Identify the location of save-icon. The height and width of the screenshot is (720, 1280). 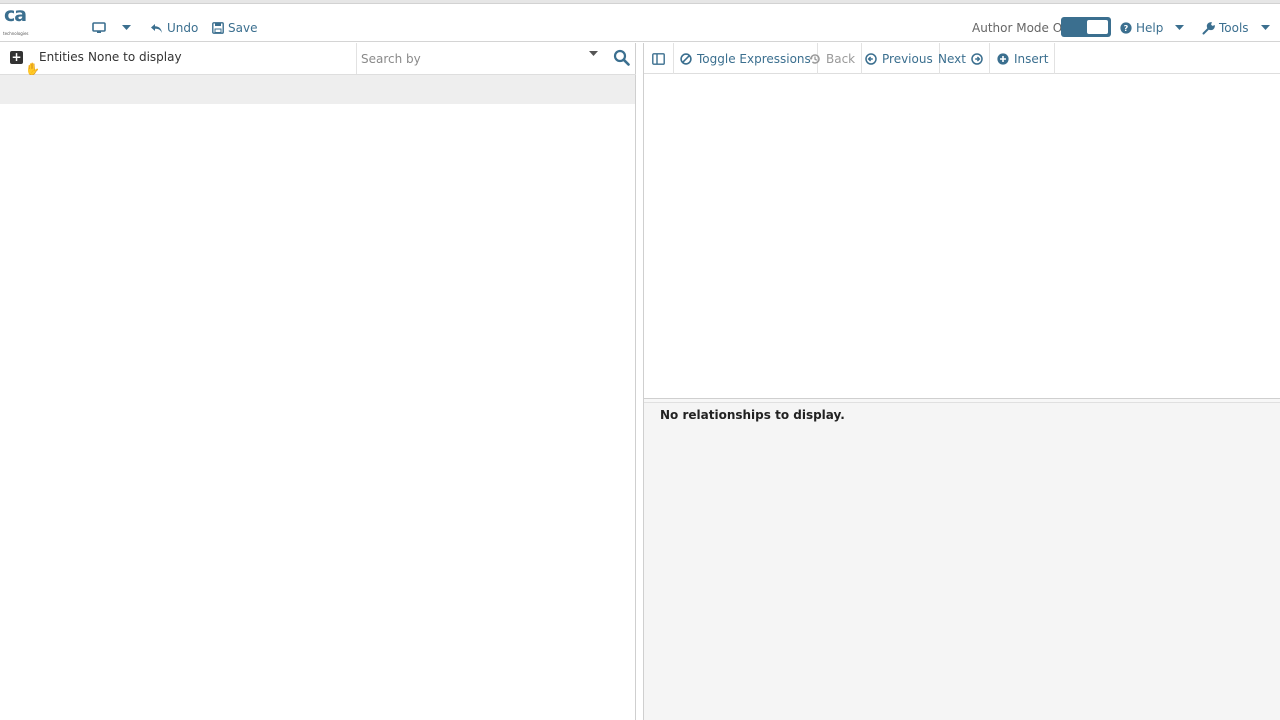
(218, 28).